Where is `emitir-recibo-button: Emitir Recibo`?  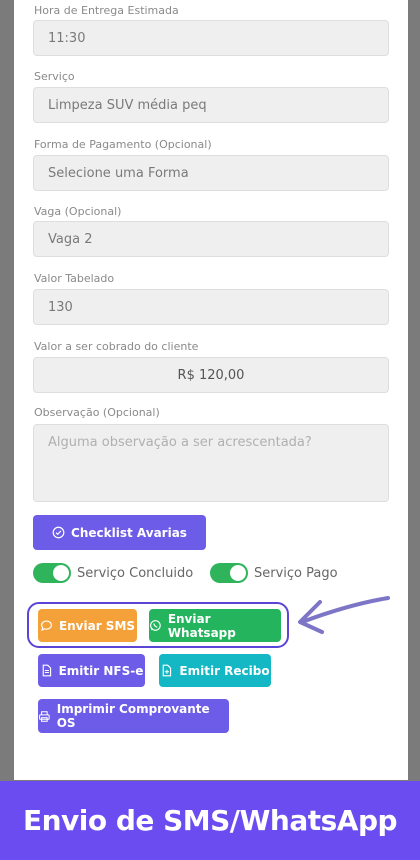 emitir-recibo-button: Emitir Recibo is located at coordinates (215, 670).